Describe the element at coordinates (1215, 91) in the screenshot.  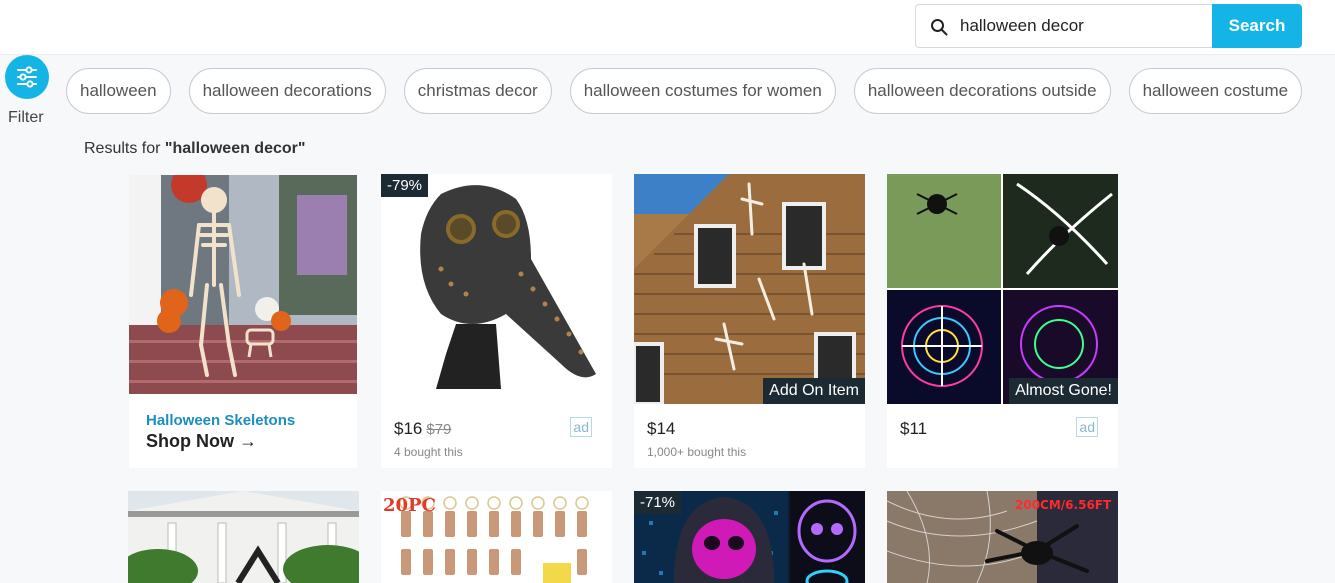
I see `chip-halloween-costume: halloween costume` at that location.